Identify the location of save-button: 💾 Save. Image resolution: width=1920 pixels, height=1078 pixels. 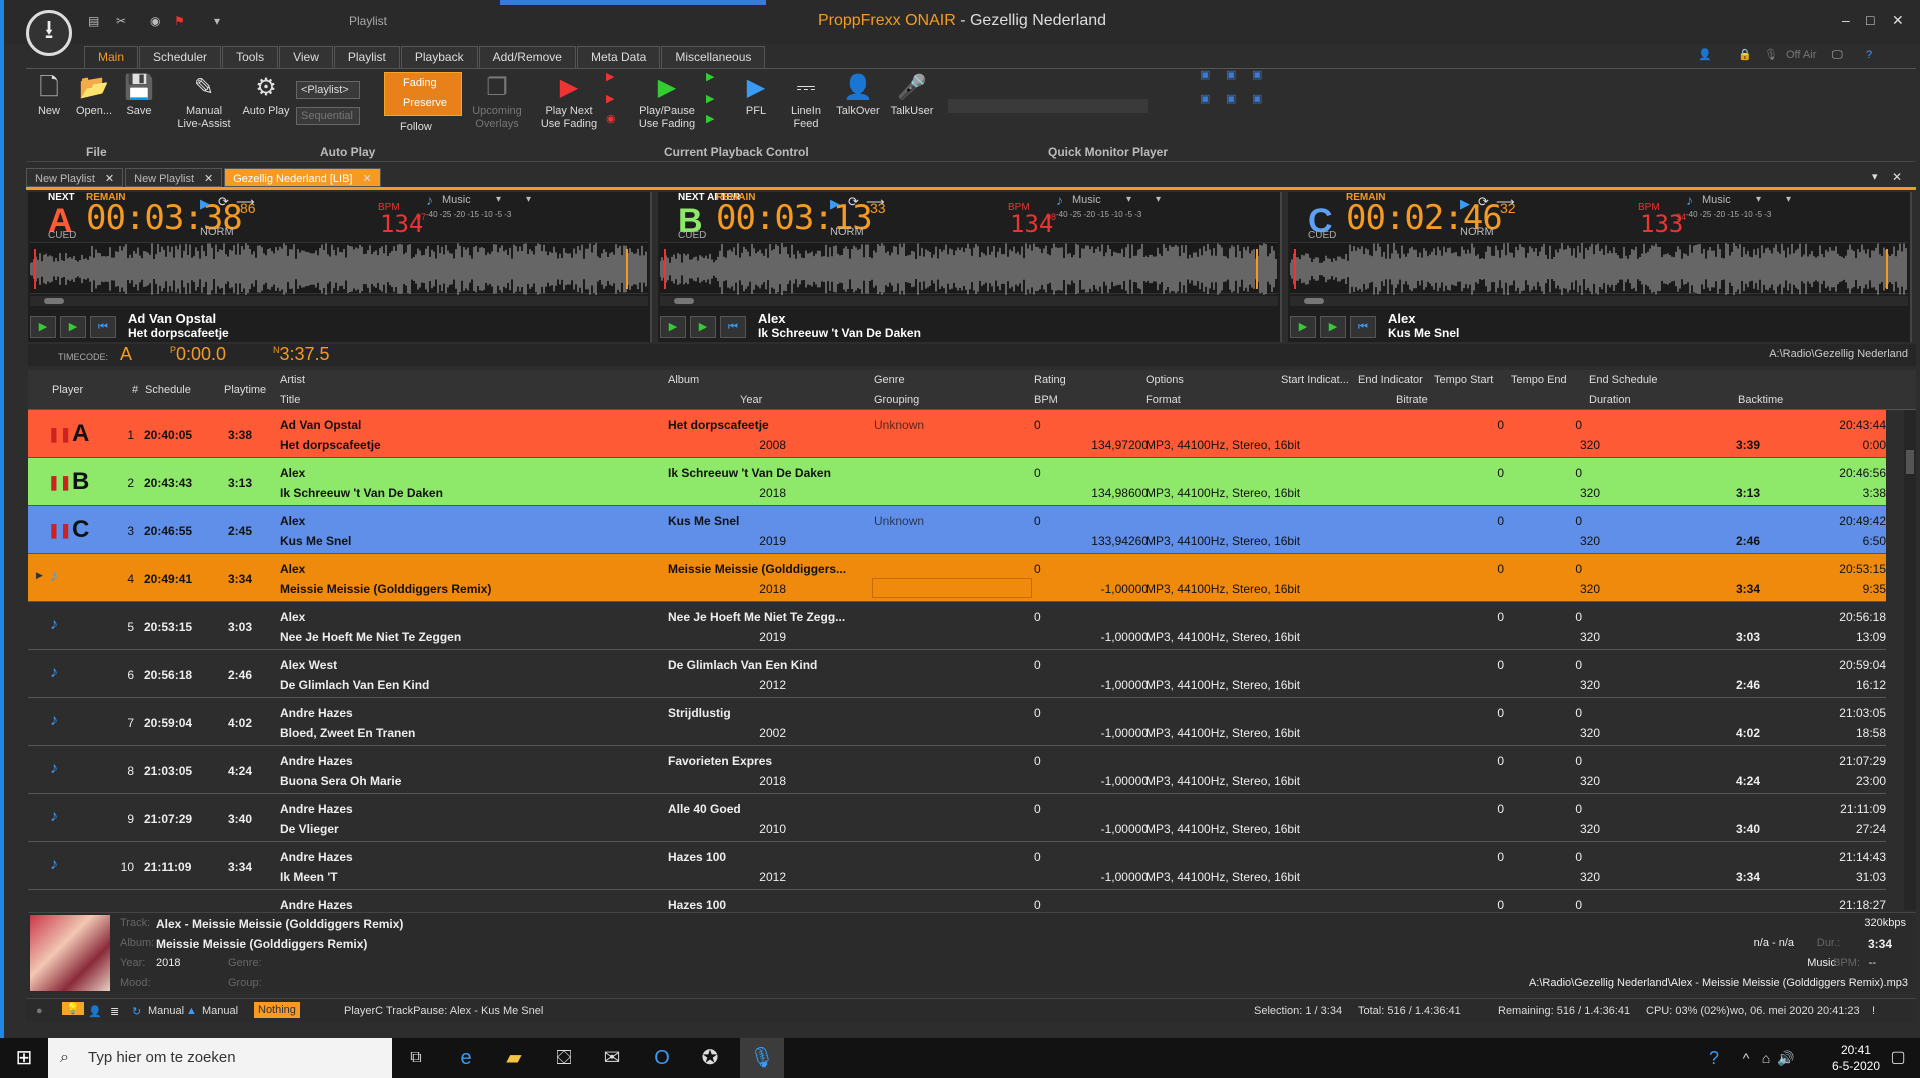
(139, 95).